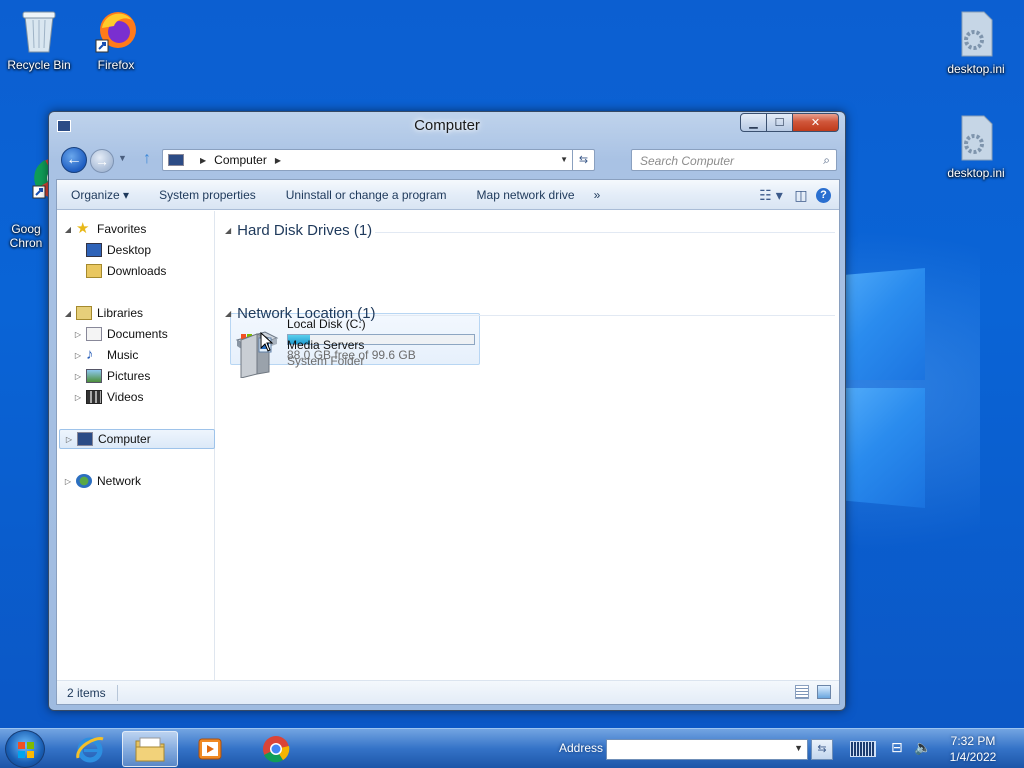  I want to click on star-icon: ★, so click(83, 228).